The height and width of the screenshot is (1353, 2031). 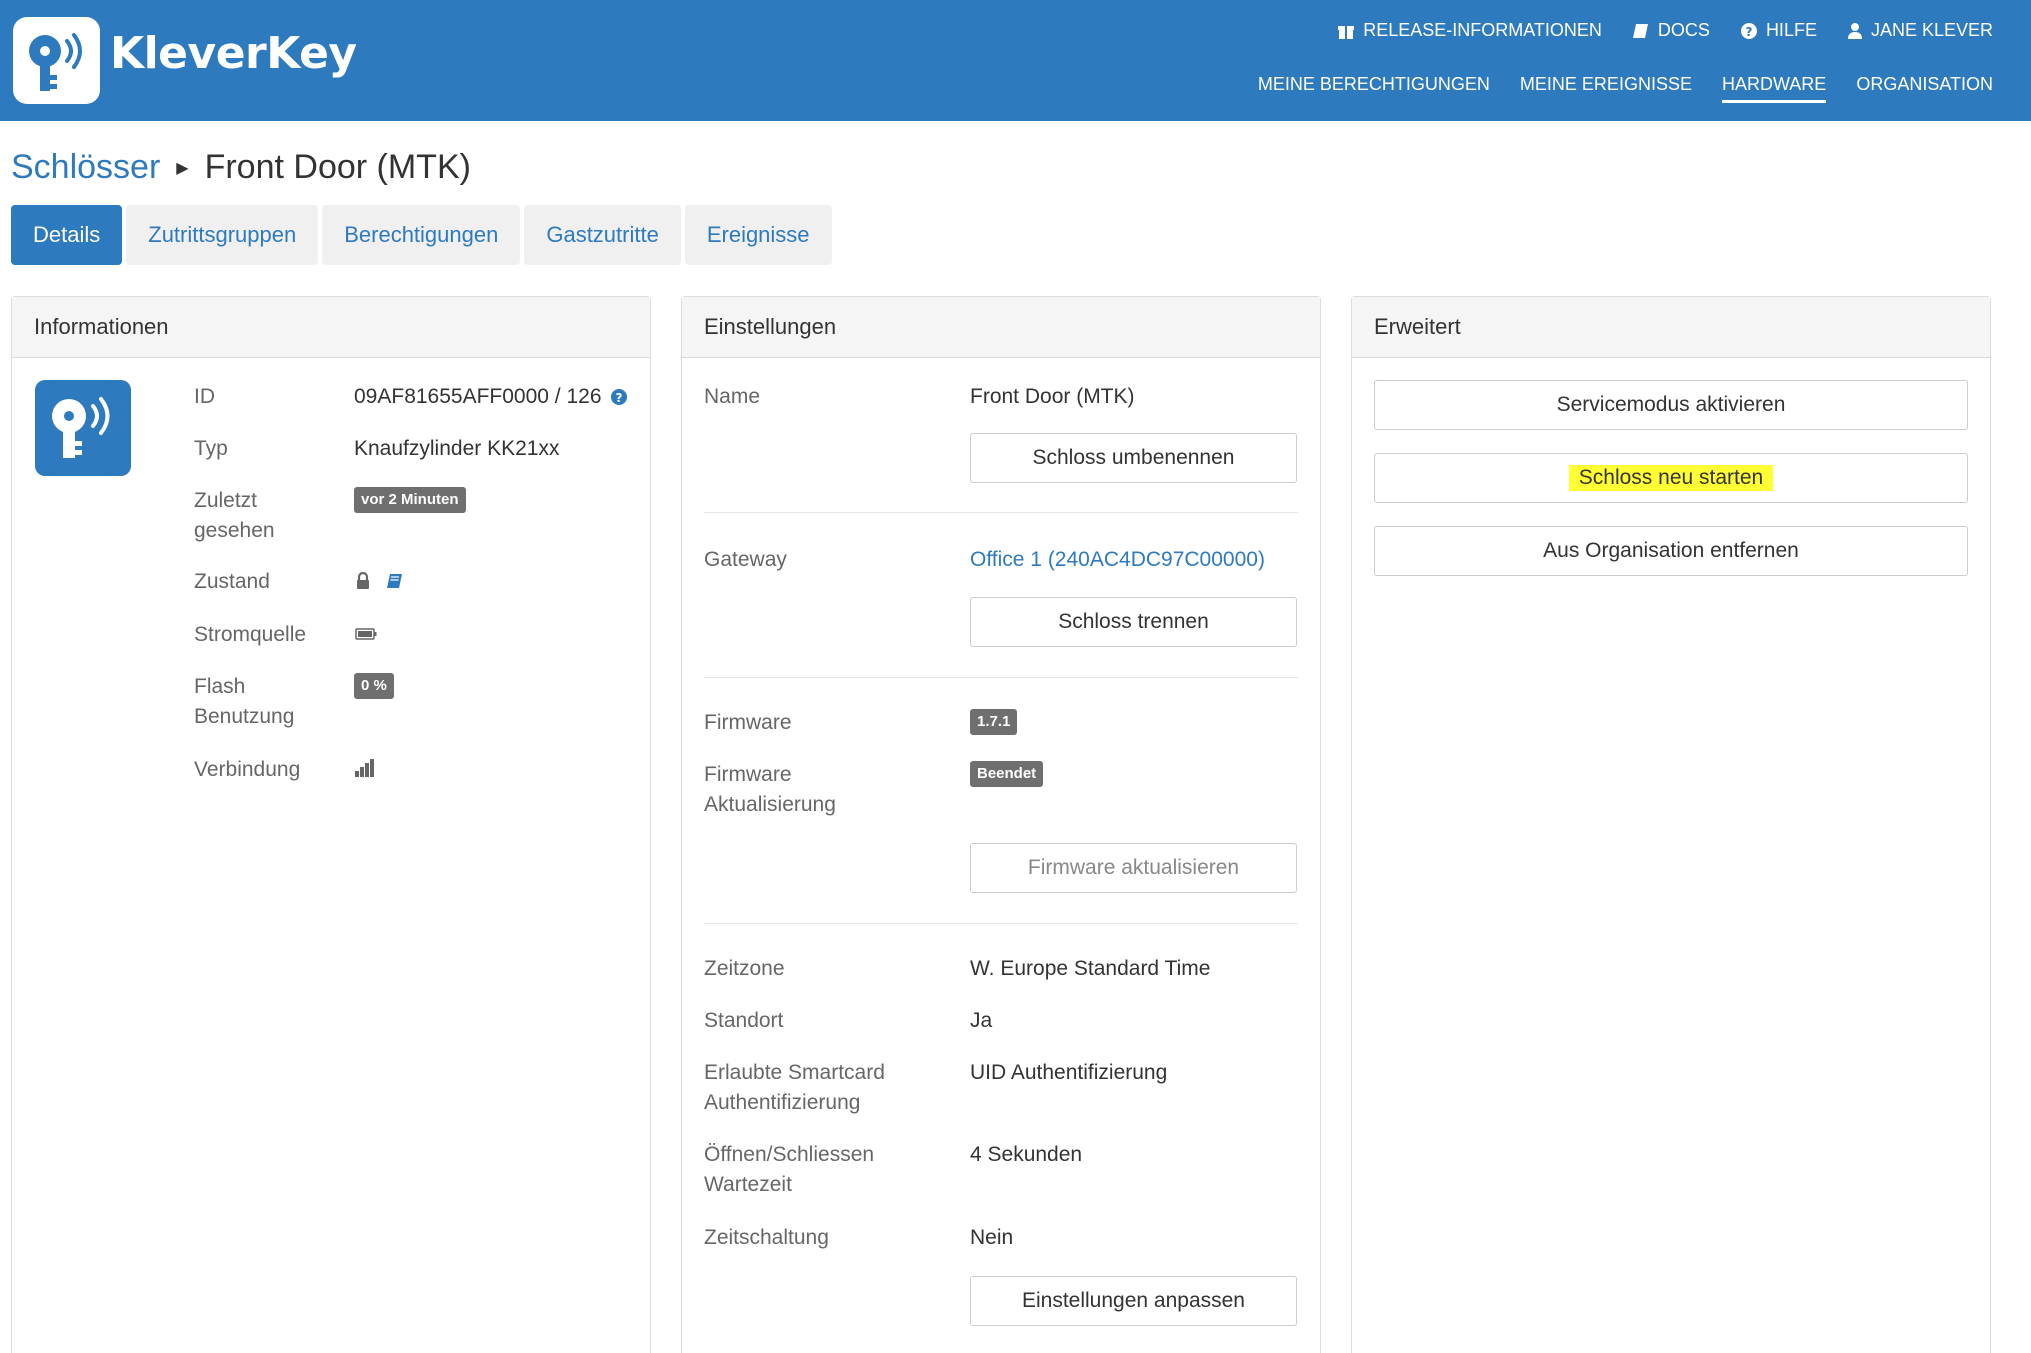 I want to click on app-logo, so click(x=56, y=60).